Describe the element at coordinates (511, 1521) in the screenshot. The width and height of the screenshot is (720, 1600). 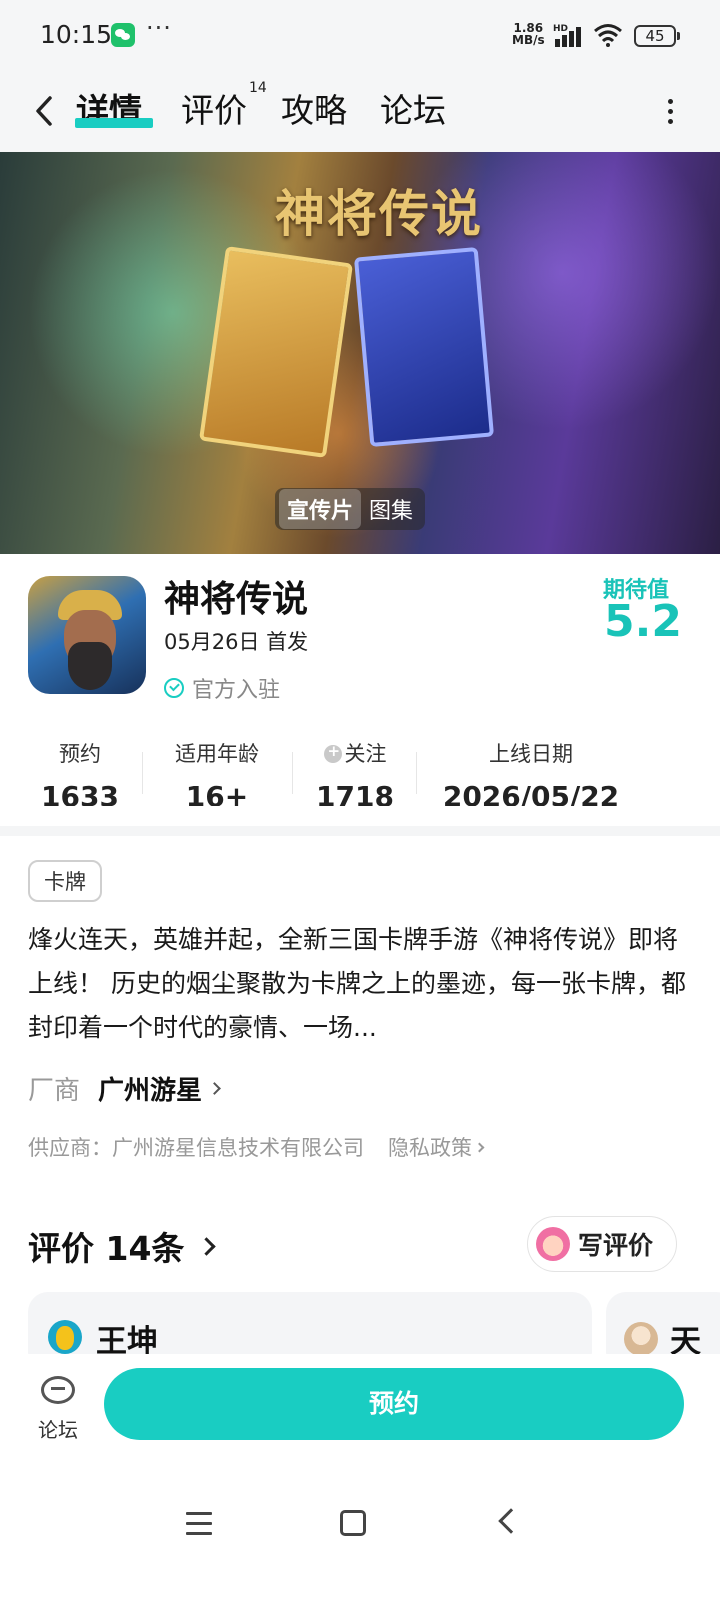
I see `nav-back-icon` at that location.